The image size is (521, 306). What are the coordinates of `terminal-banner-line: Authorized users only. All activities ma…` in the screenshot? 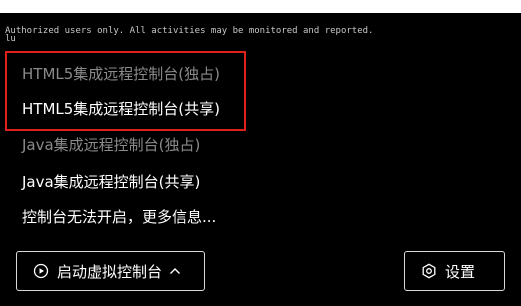 It's located at (189, 31).